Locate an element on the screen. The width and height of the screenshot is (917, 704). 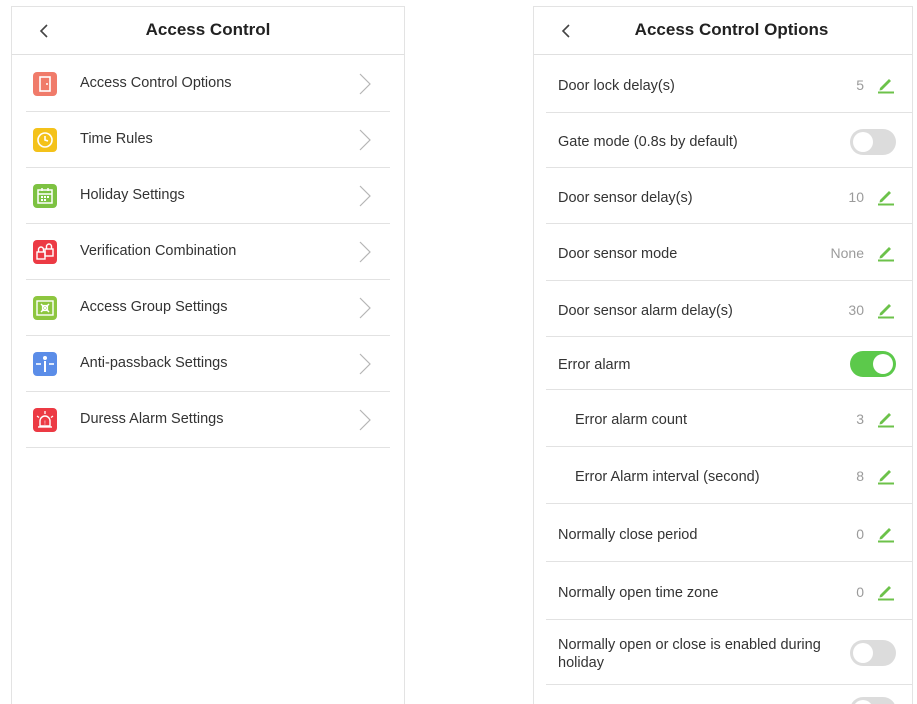
header: Access Control is located at coordinates (208, 31).